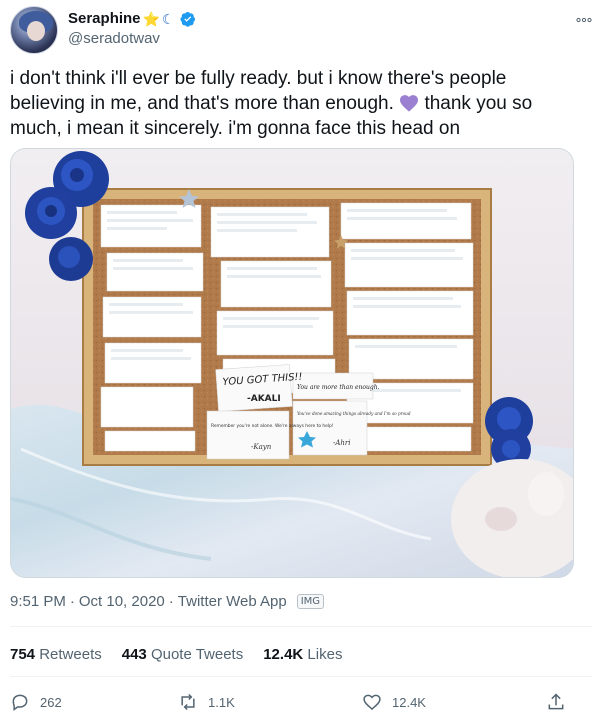 The width and height of the screenshot is (602, 726). I want to click on retweet-icon, so click(188, 702).